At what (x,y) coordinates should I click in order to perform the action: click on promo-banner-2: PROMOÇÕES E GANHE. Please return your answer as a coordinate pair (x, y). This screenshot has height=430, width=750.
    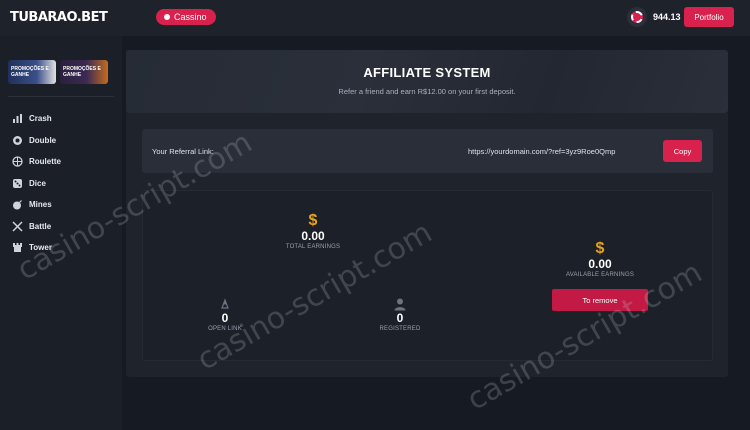
    Looking at the image, I should click on (84, 72).